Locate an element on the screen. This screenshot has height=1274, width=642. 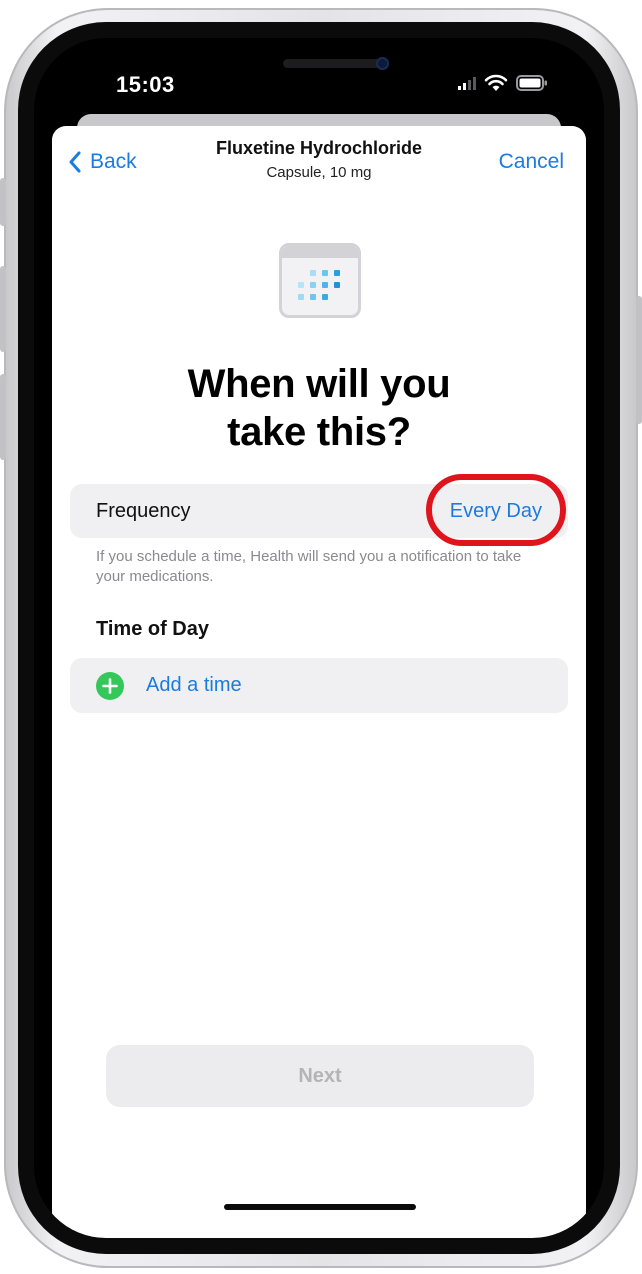
earpiece-speaker is located at coordinates (333, 63).